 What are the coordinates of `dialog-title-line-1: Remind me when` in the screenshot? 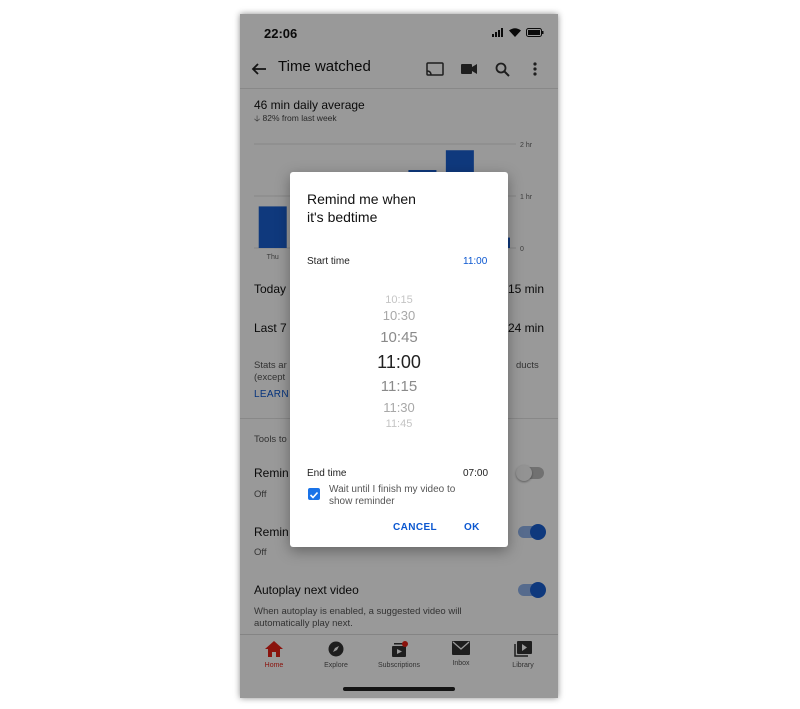 It's located at (361, 199).